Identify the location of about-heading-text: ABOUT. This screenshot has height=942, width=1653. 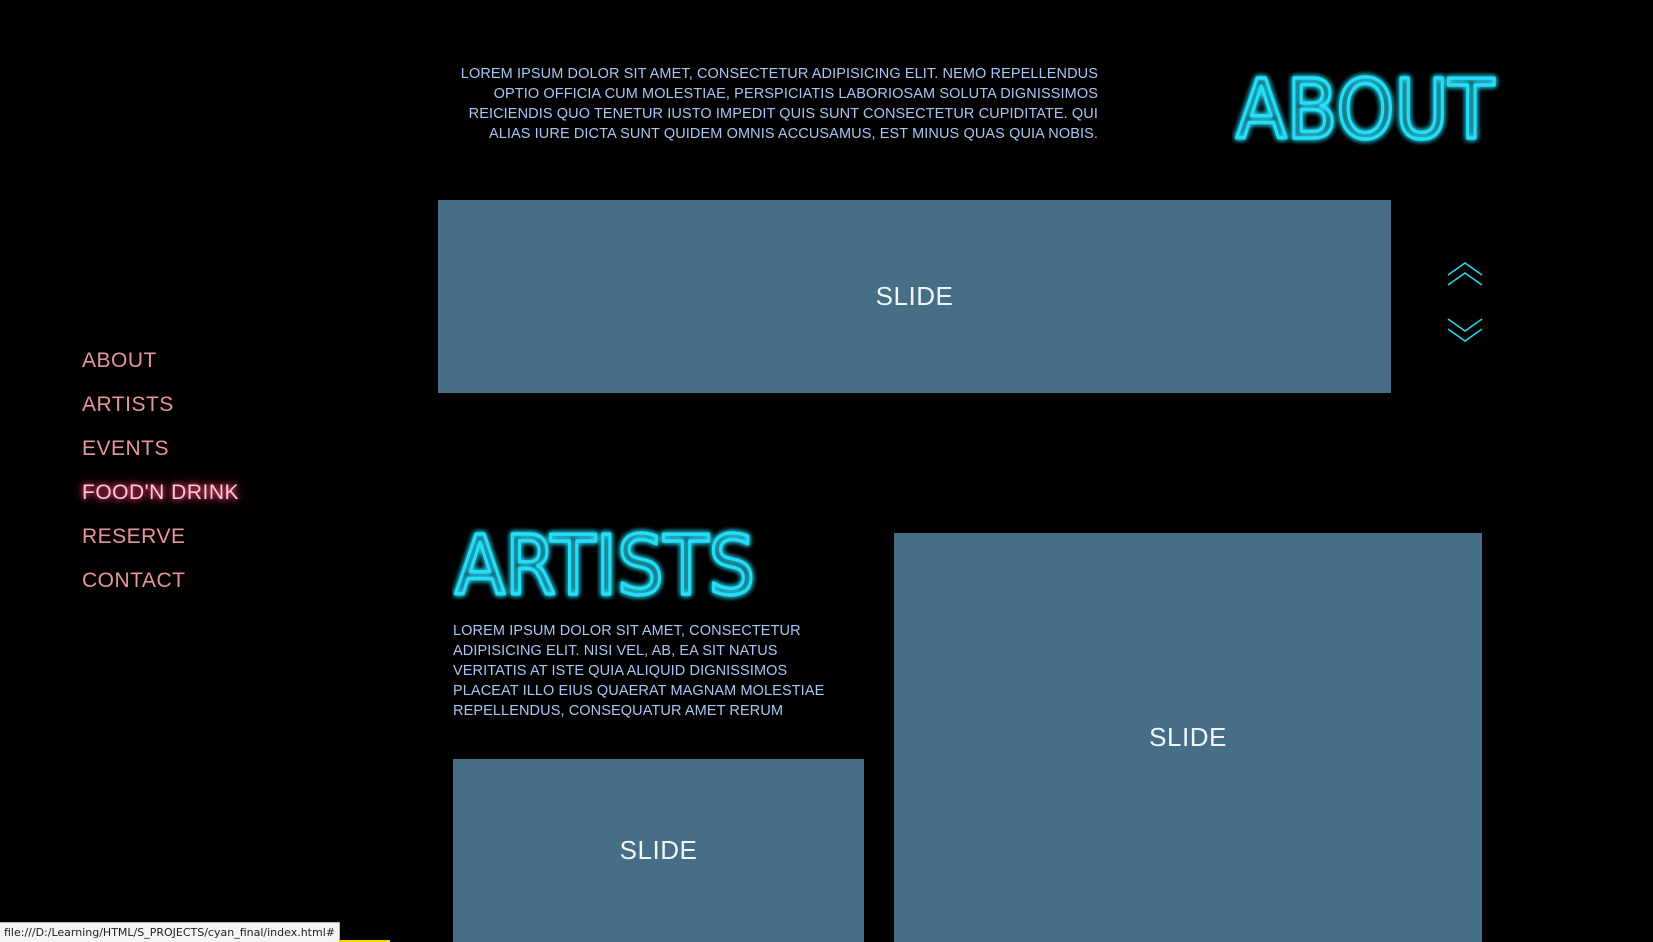
(1365, 107).